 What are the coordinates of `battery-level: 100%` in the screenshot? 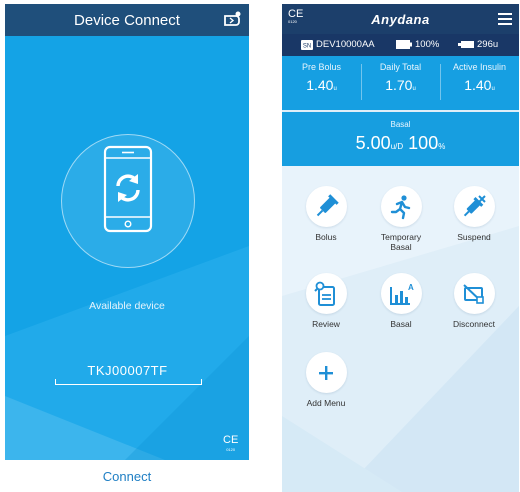 It's located at (427, 44).